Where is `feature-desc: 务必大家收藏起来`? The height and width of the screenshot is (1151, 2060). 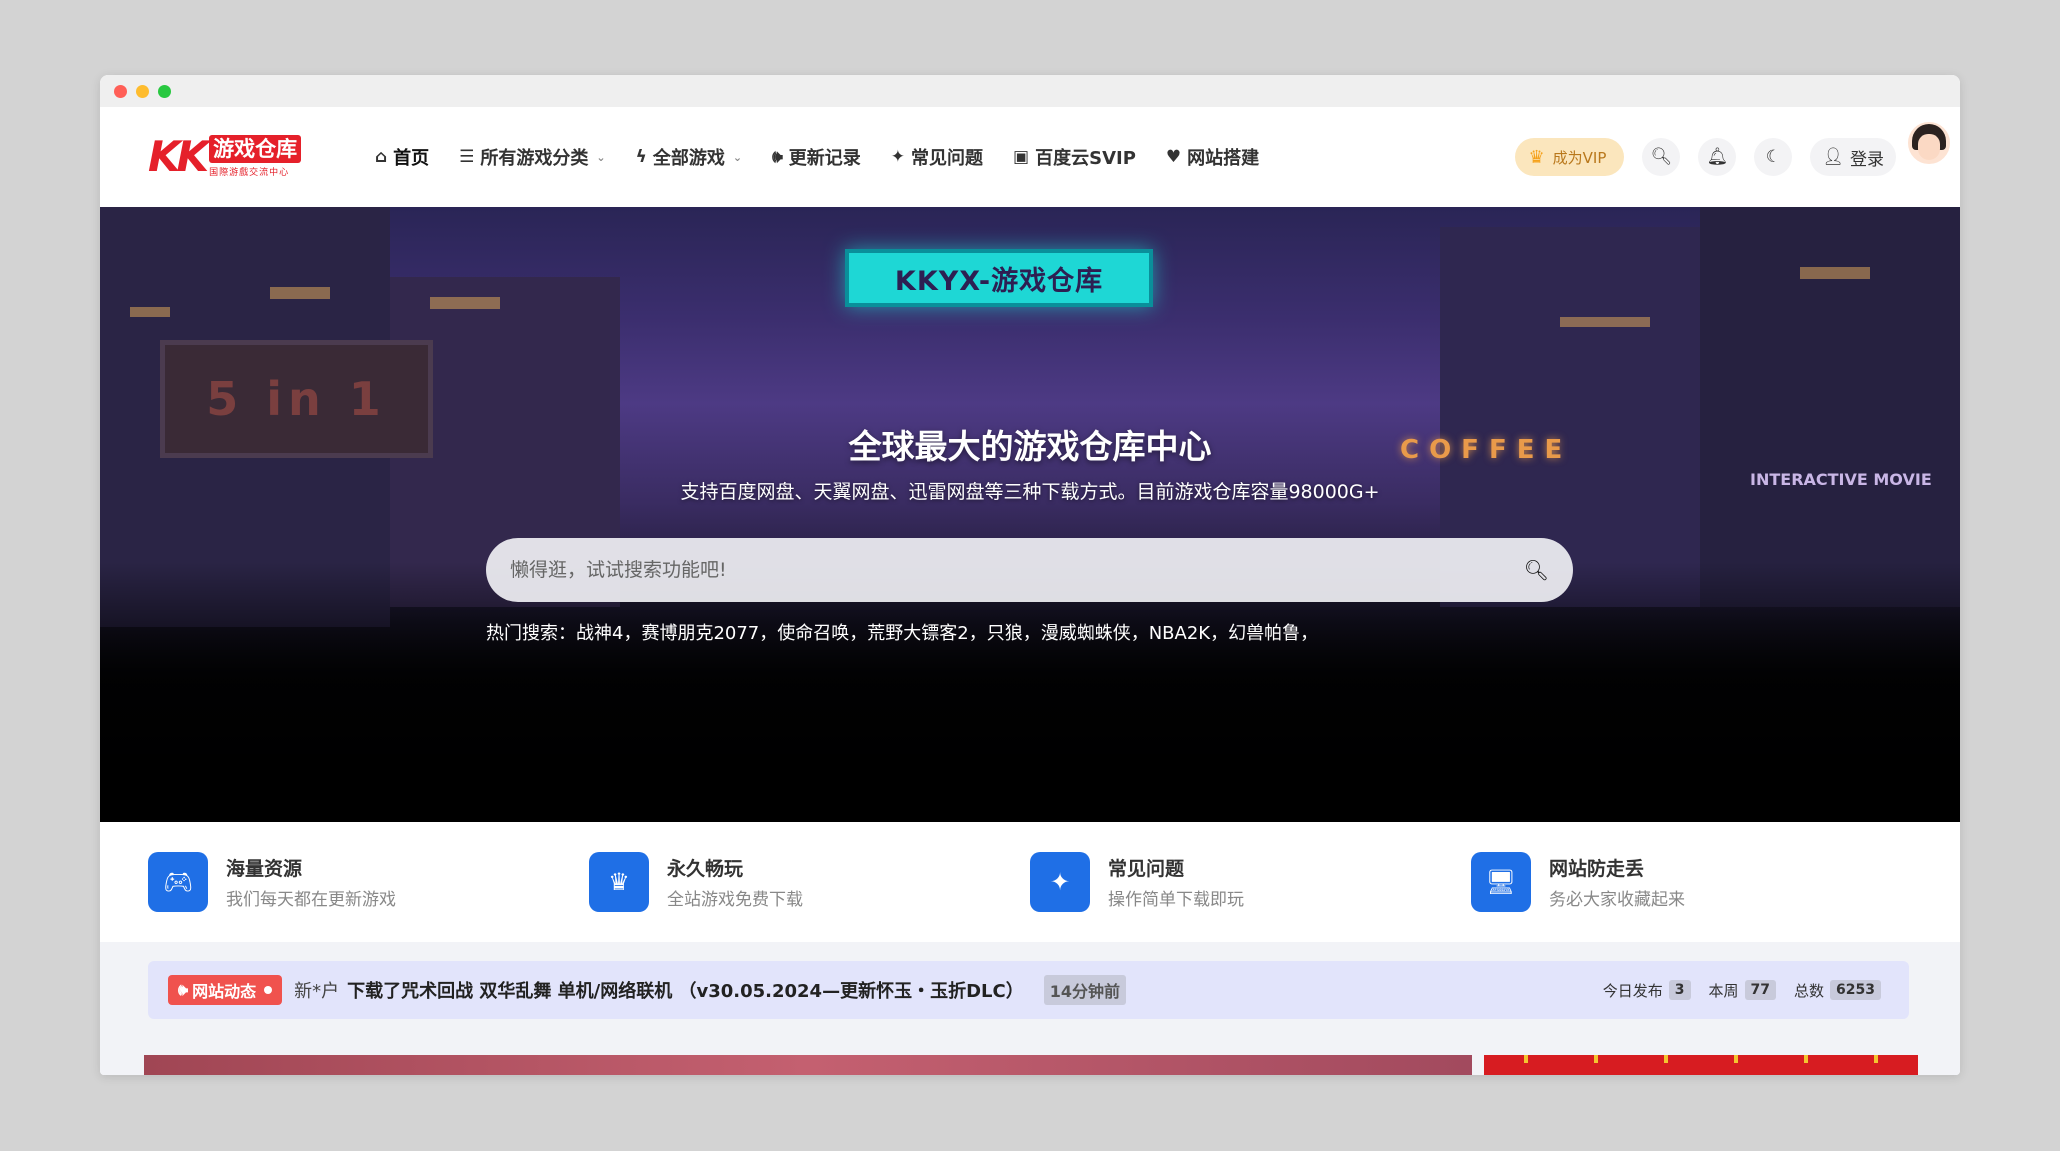 feature-desc: 务必大家收藏起来 is located at coordinates (1617, 900).